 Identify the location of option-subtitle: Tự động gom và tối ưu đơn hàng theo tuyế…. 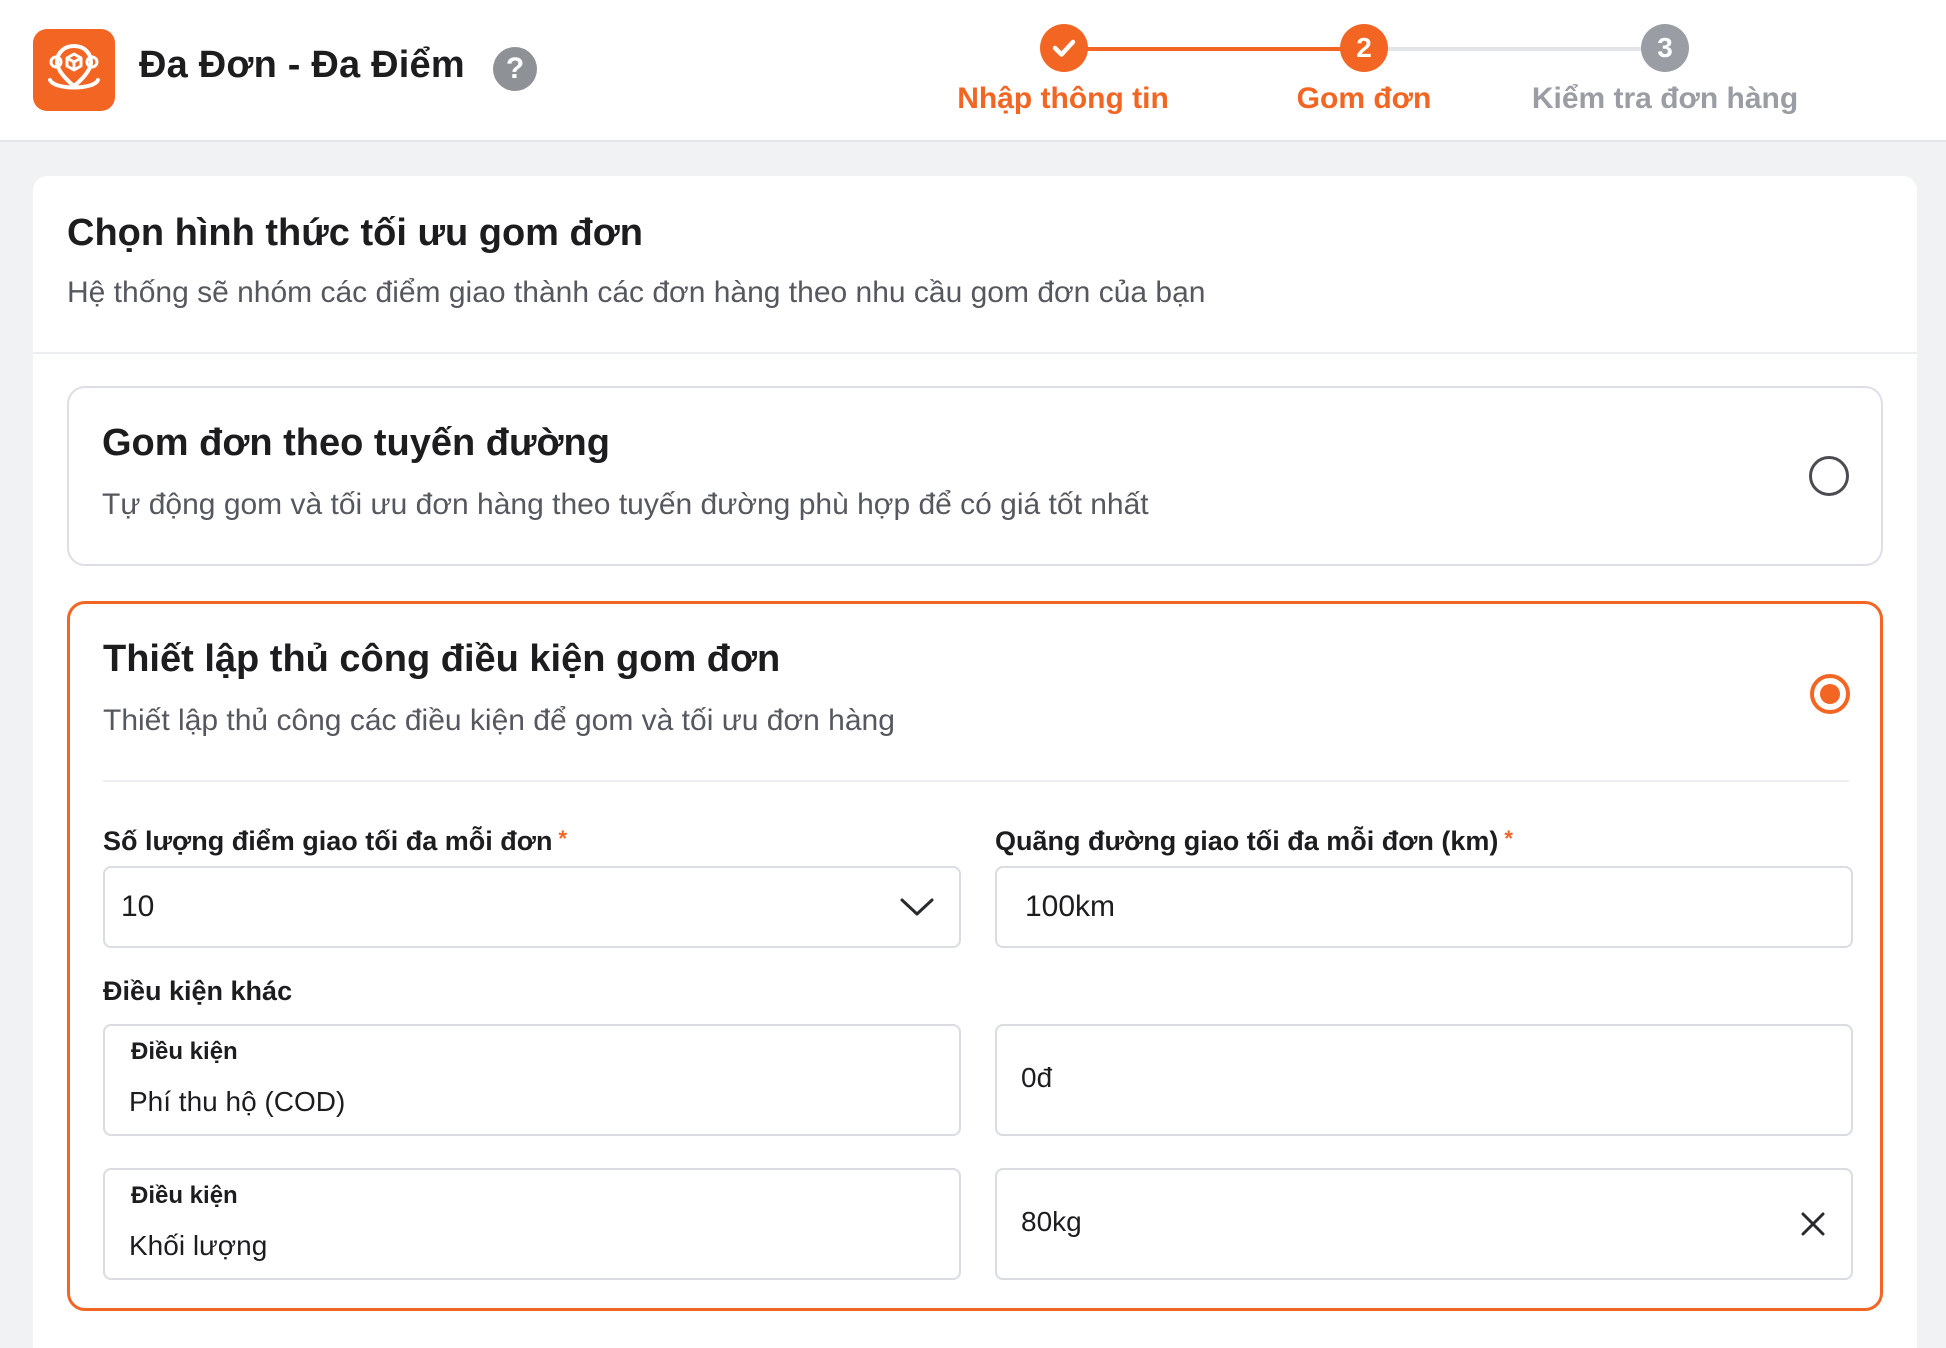
(625, 504).